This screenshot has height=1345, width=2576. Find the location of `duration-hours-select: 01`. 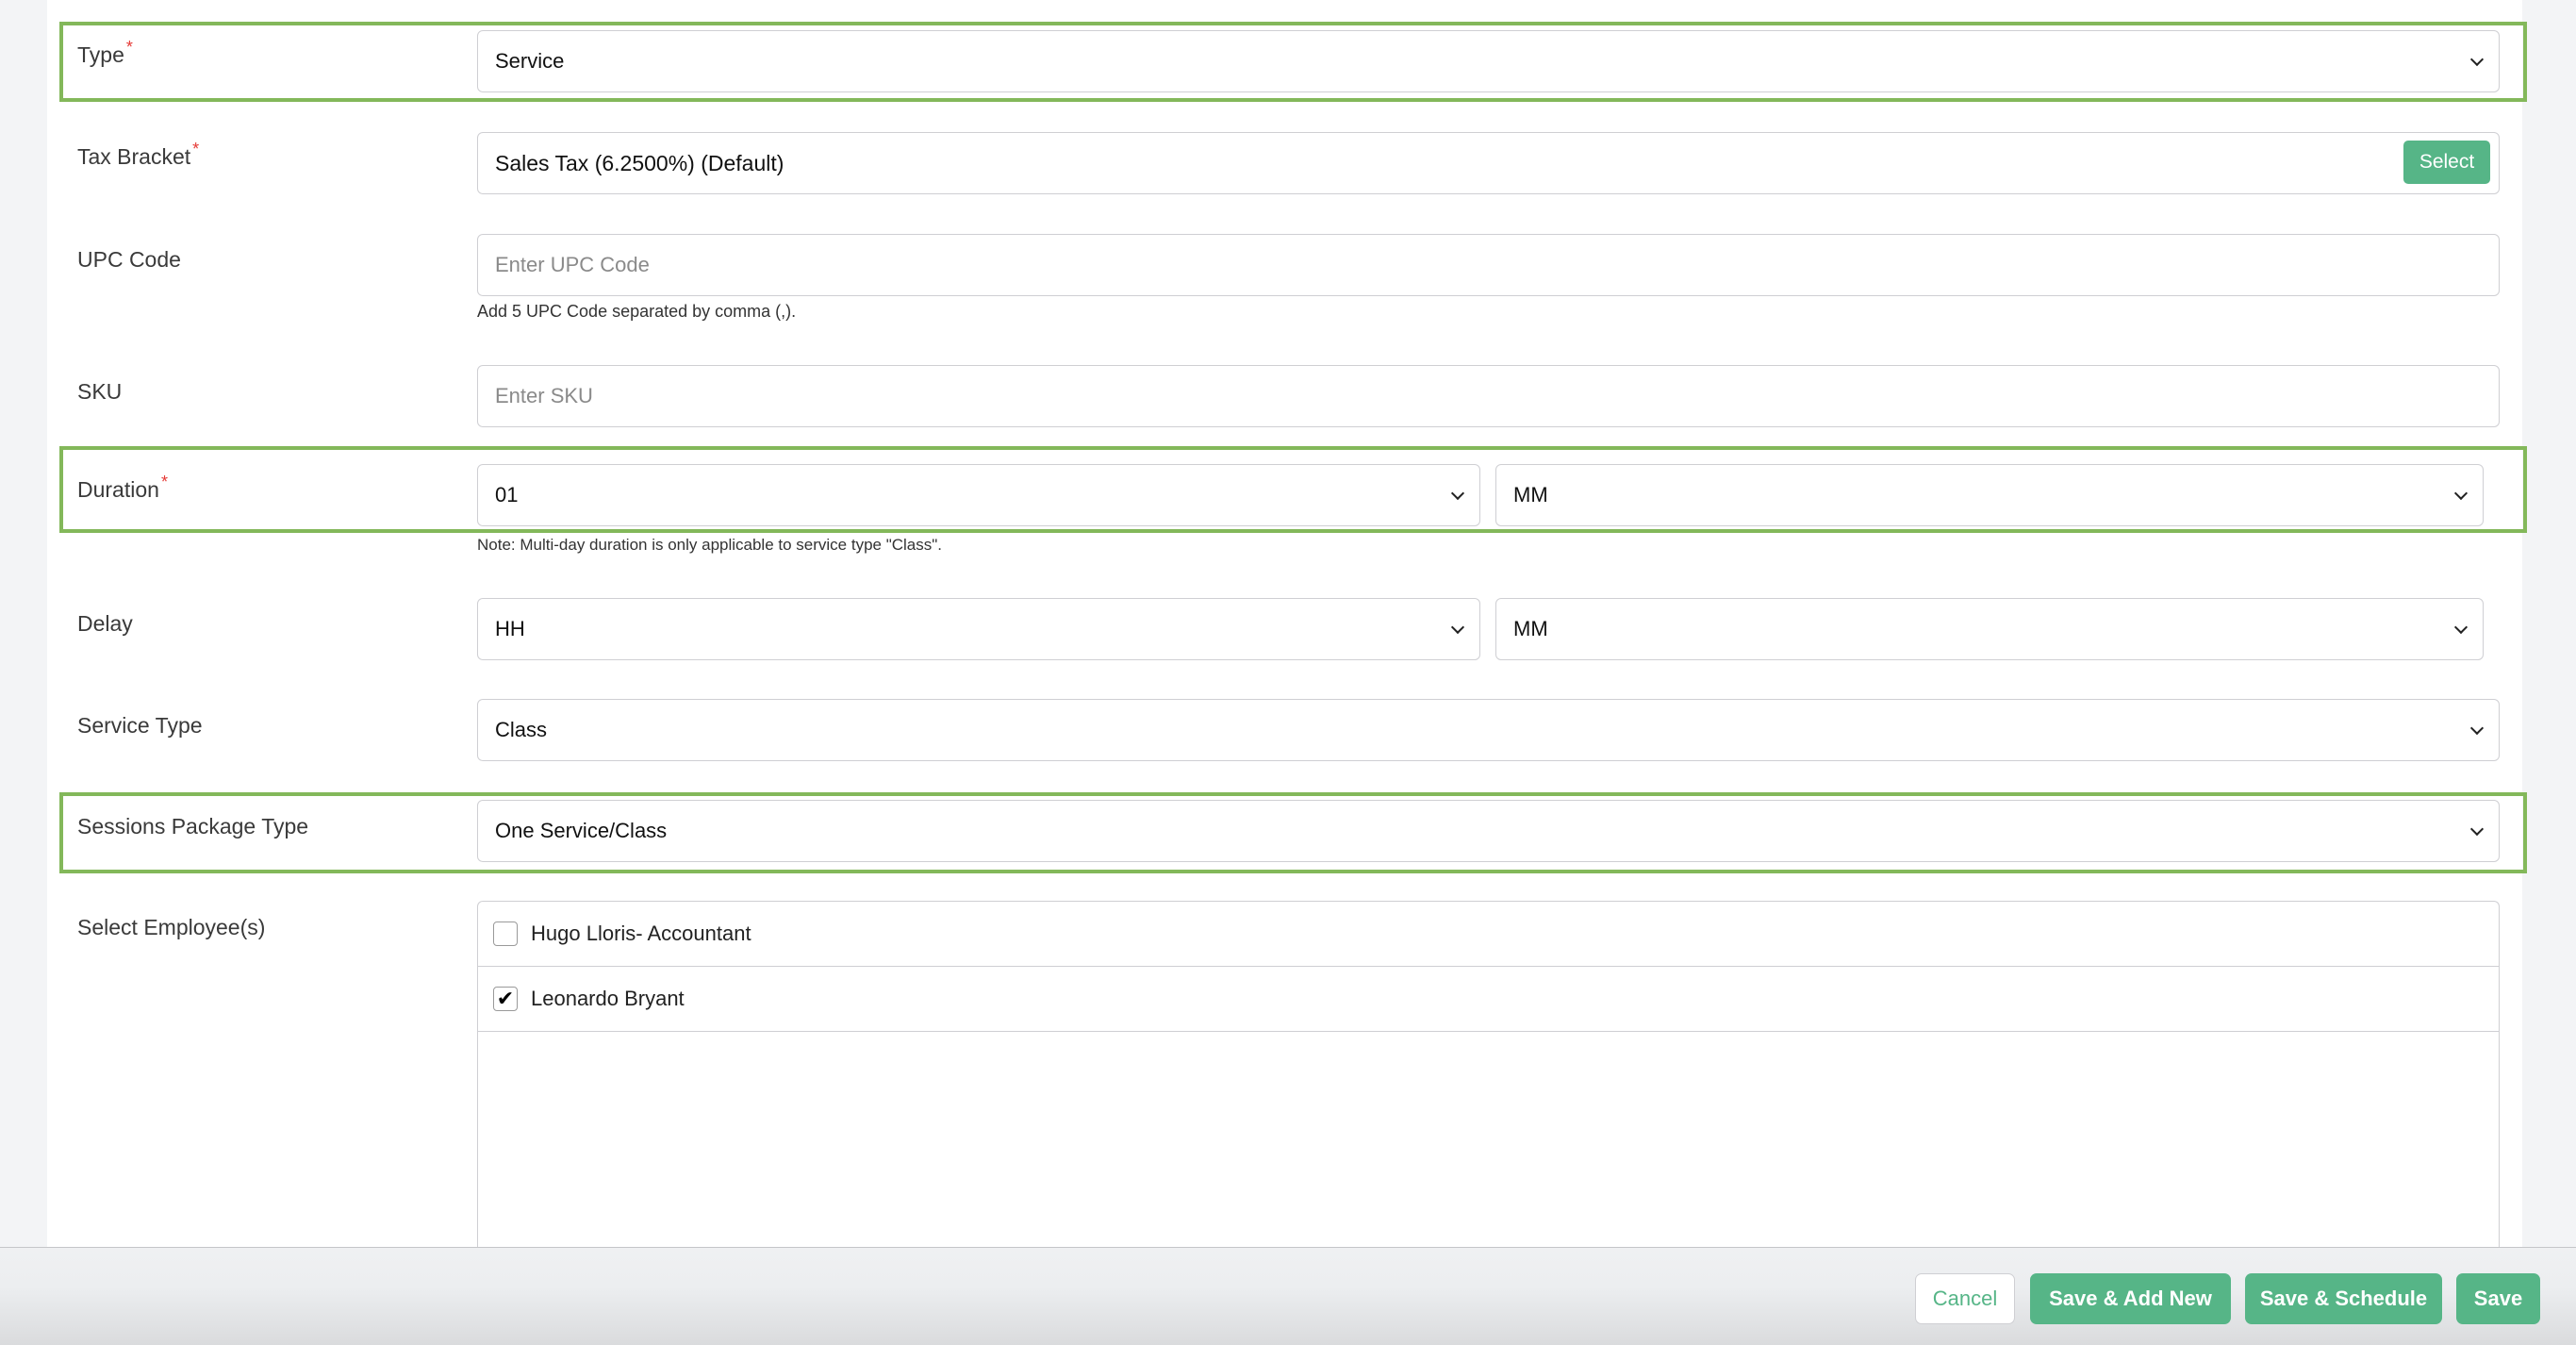

duration-hours-select: 01 is located at coordinates (978, 495).